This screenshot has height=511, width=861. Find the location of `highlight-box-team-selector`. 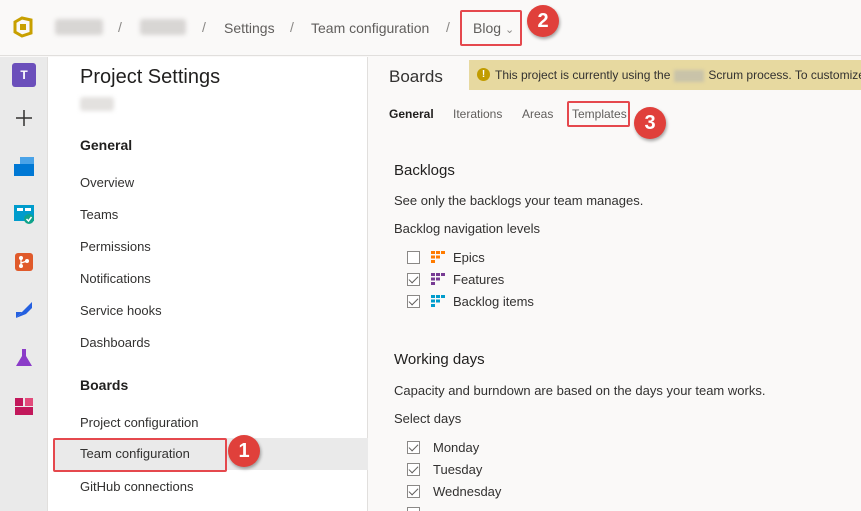

highlight-box-team-selector is located at coordinates (491, 28).